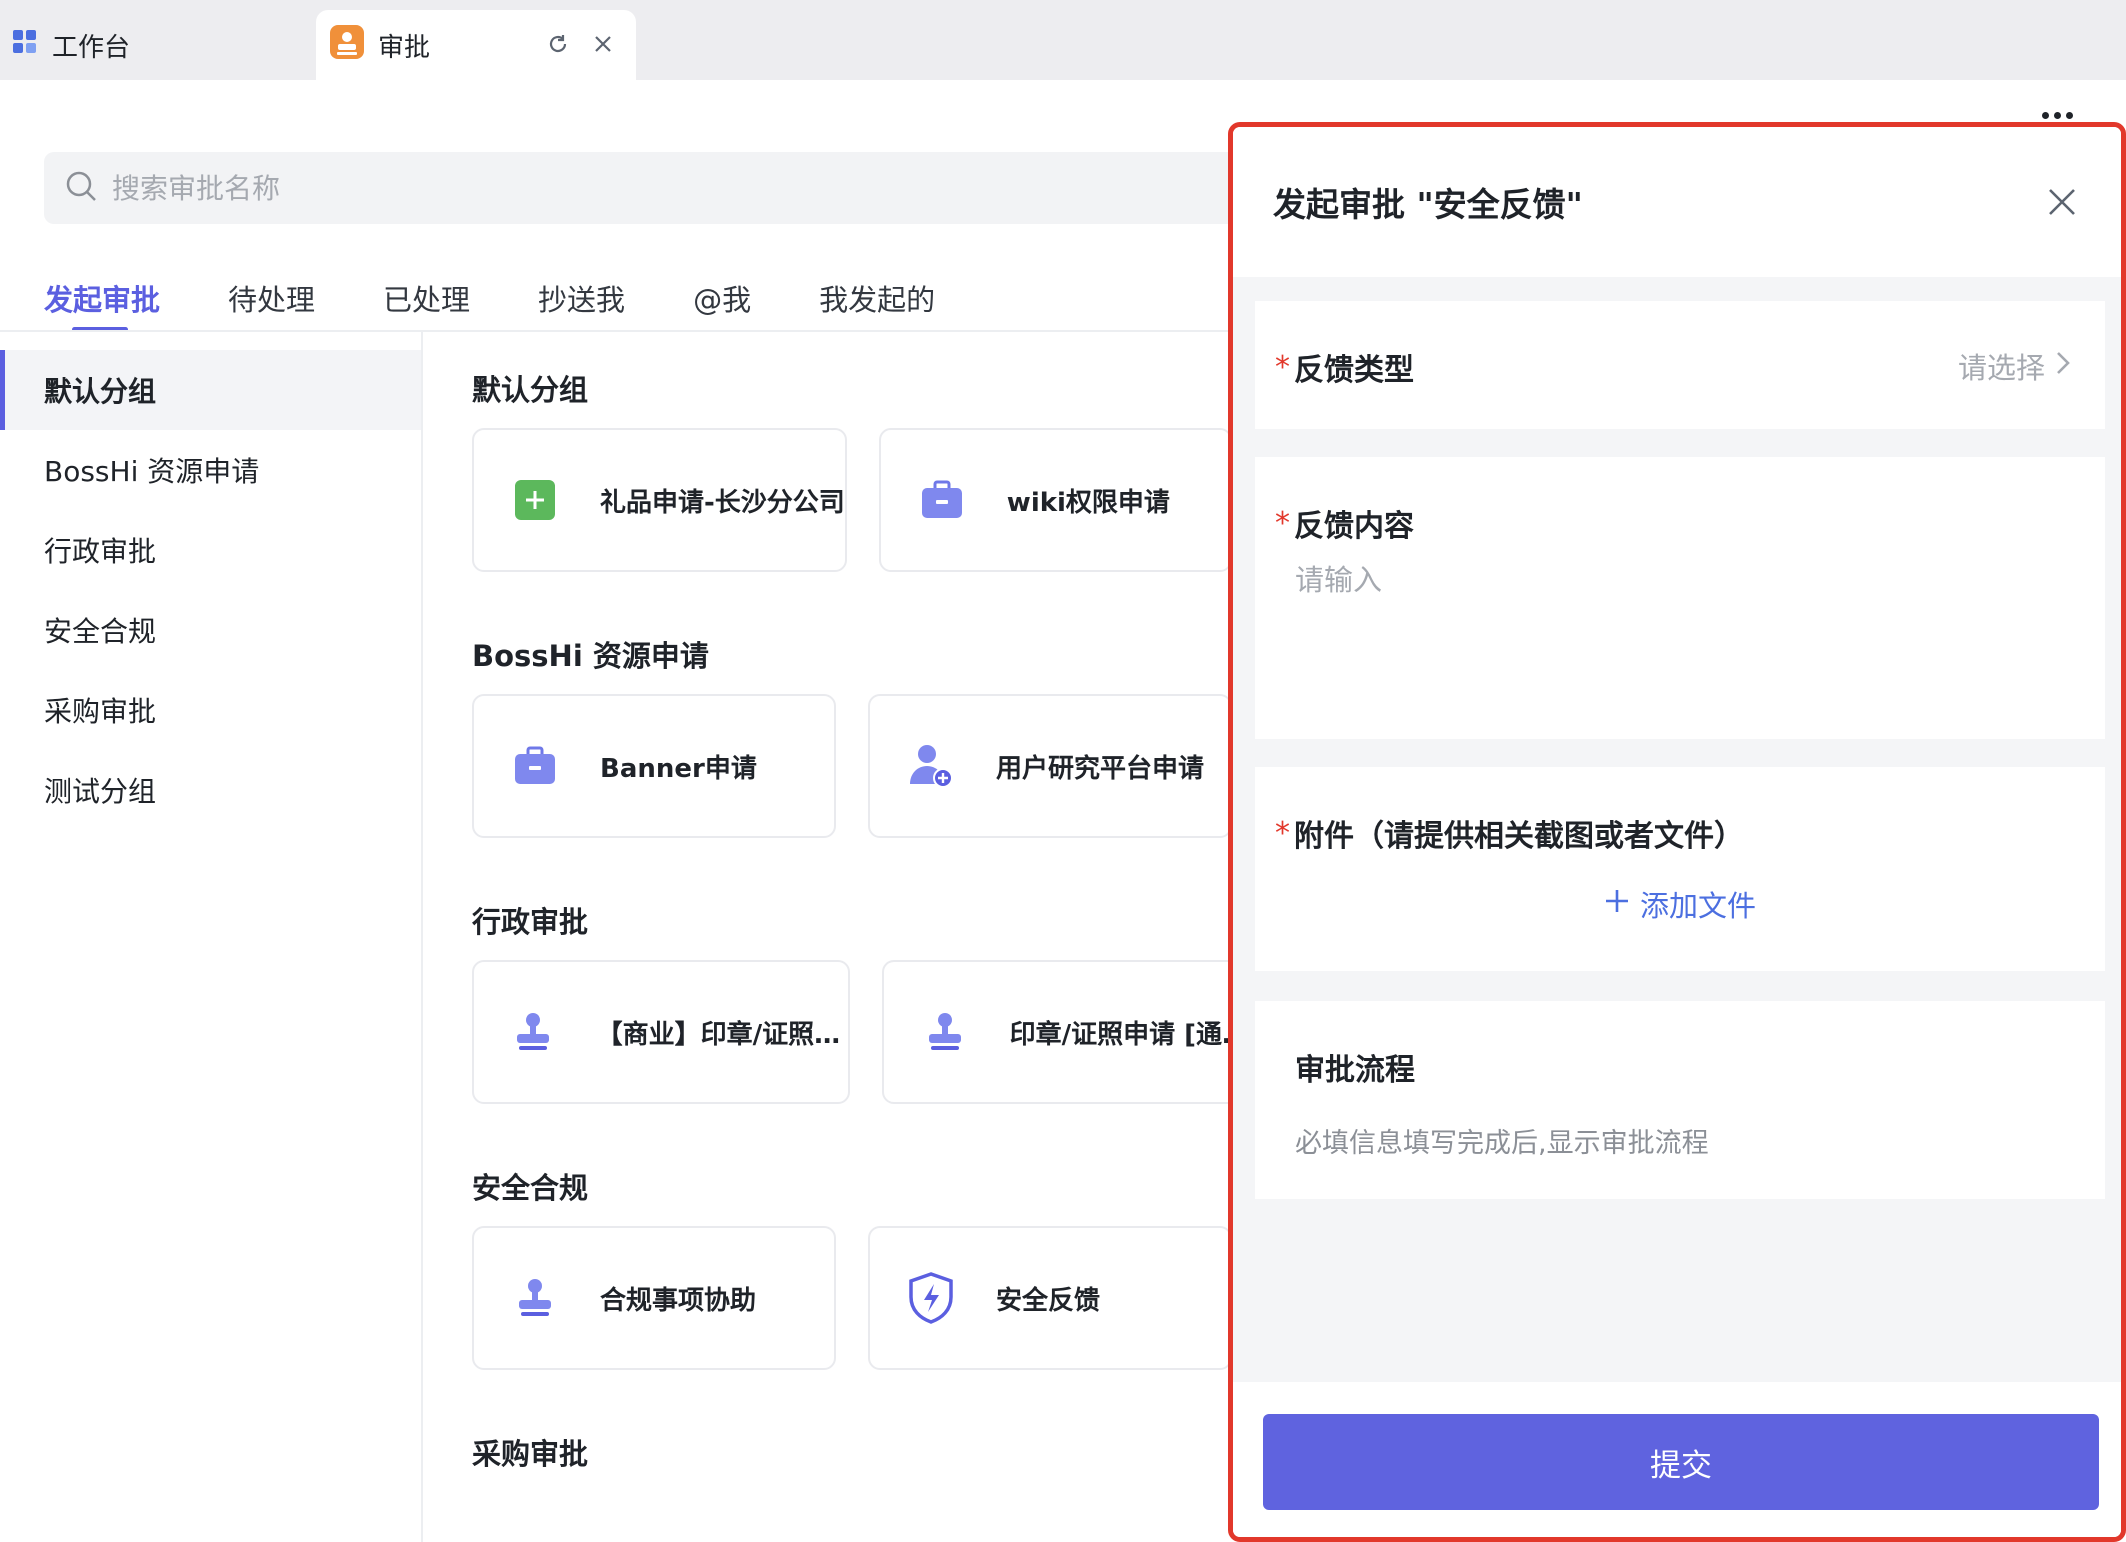  What do you see at coordinates (157, 45) in the screenshot?
I see `tab-workbench: 工作台` at bounding box center [157, 45].